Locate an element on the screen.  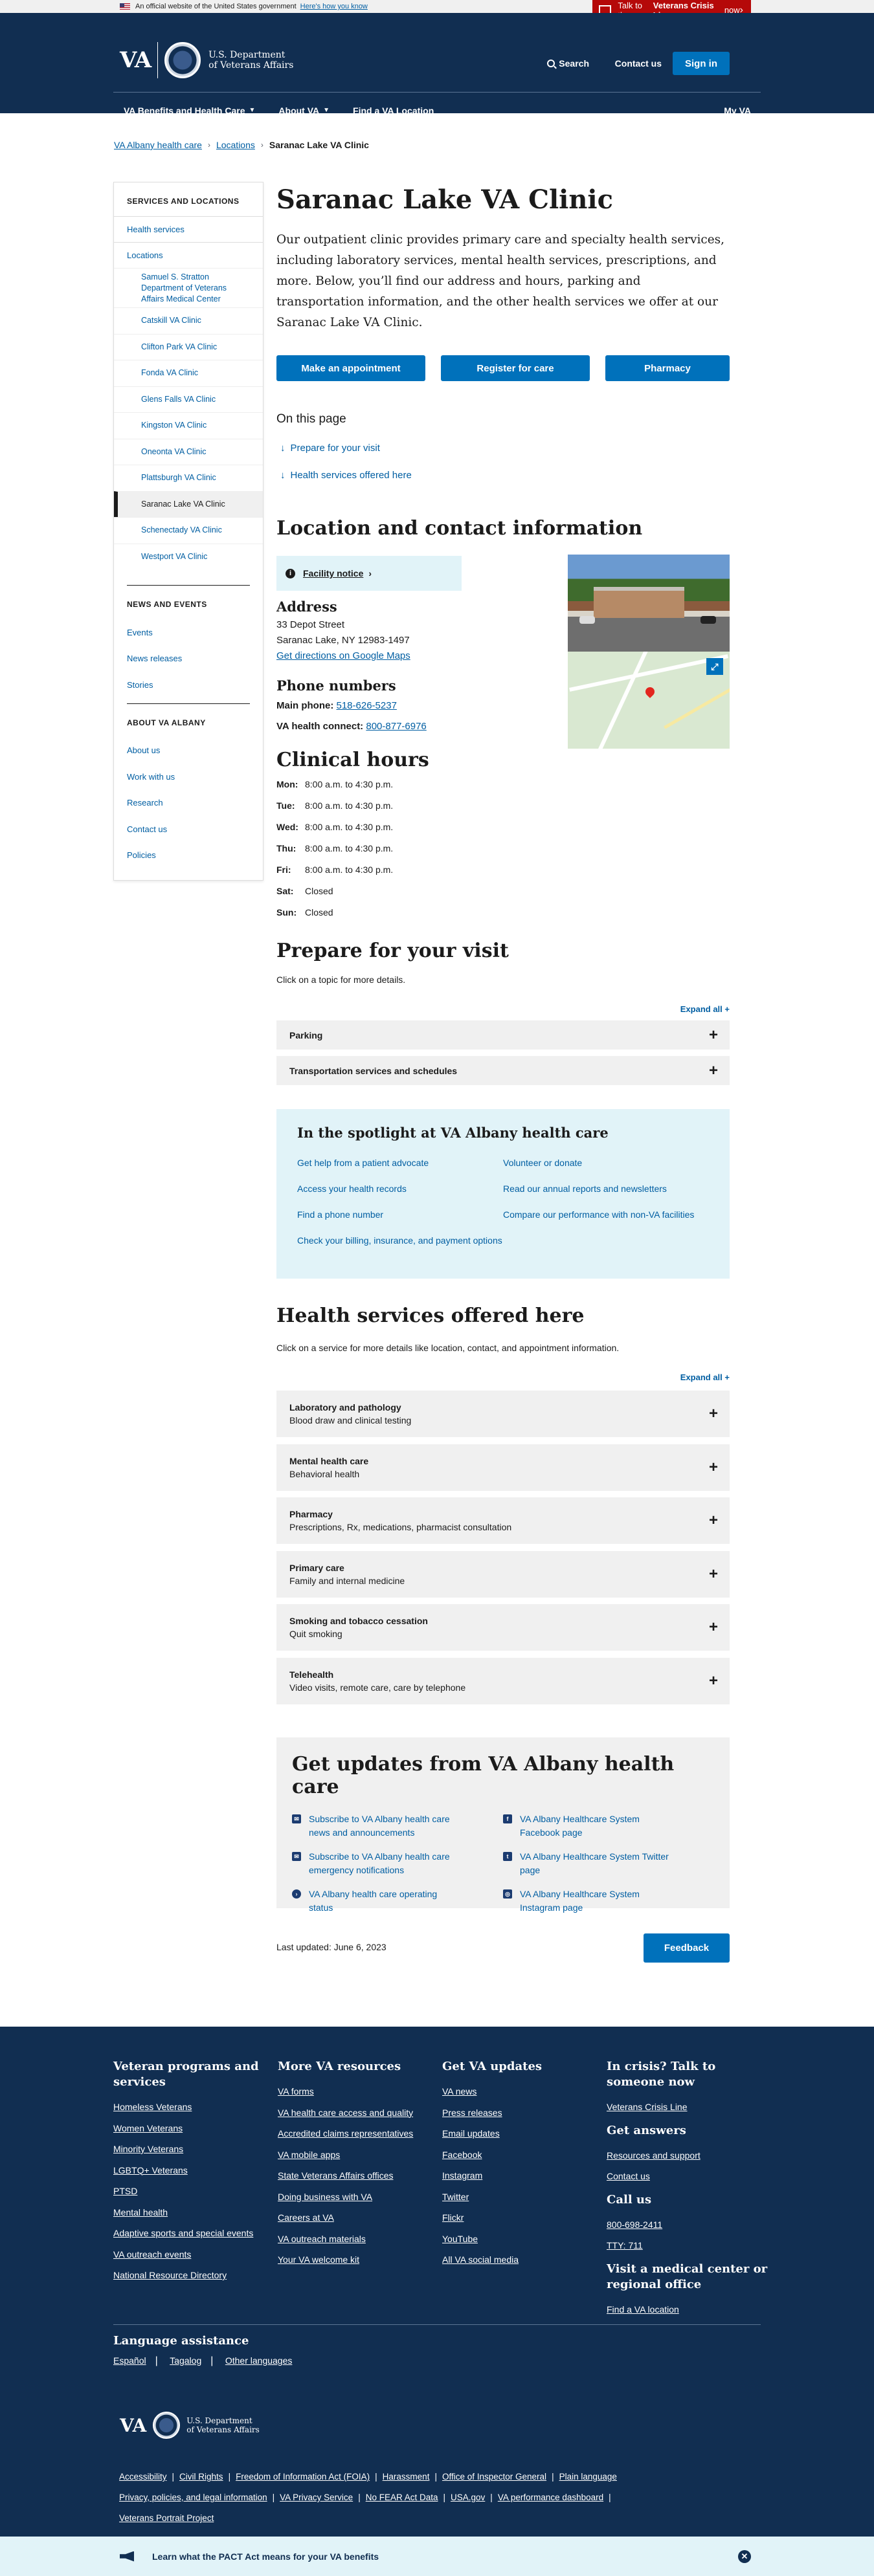
sidebar-item-about: Contact us is located at coordinates (188, 829).